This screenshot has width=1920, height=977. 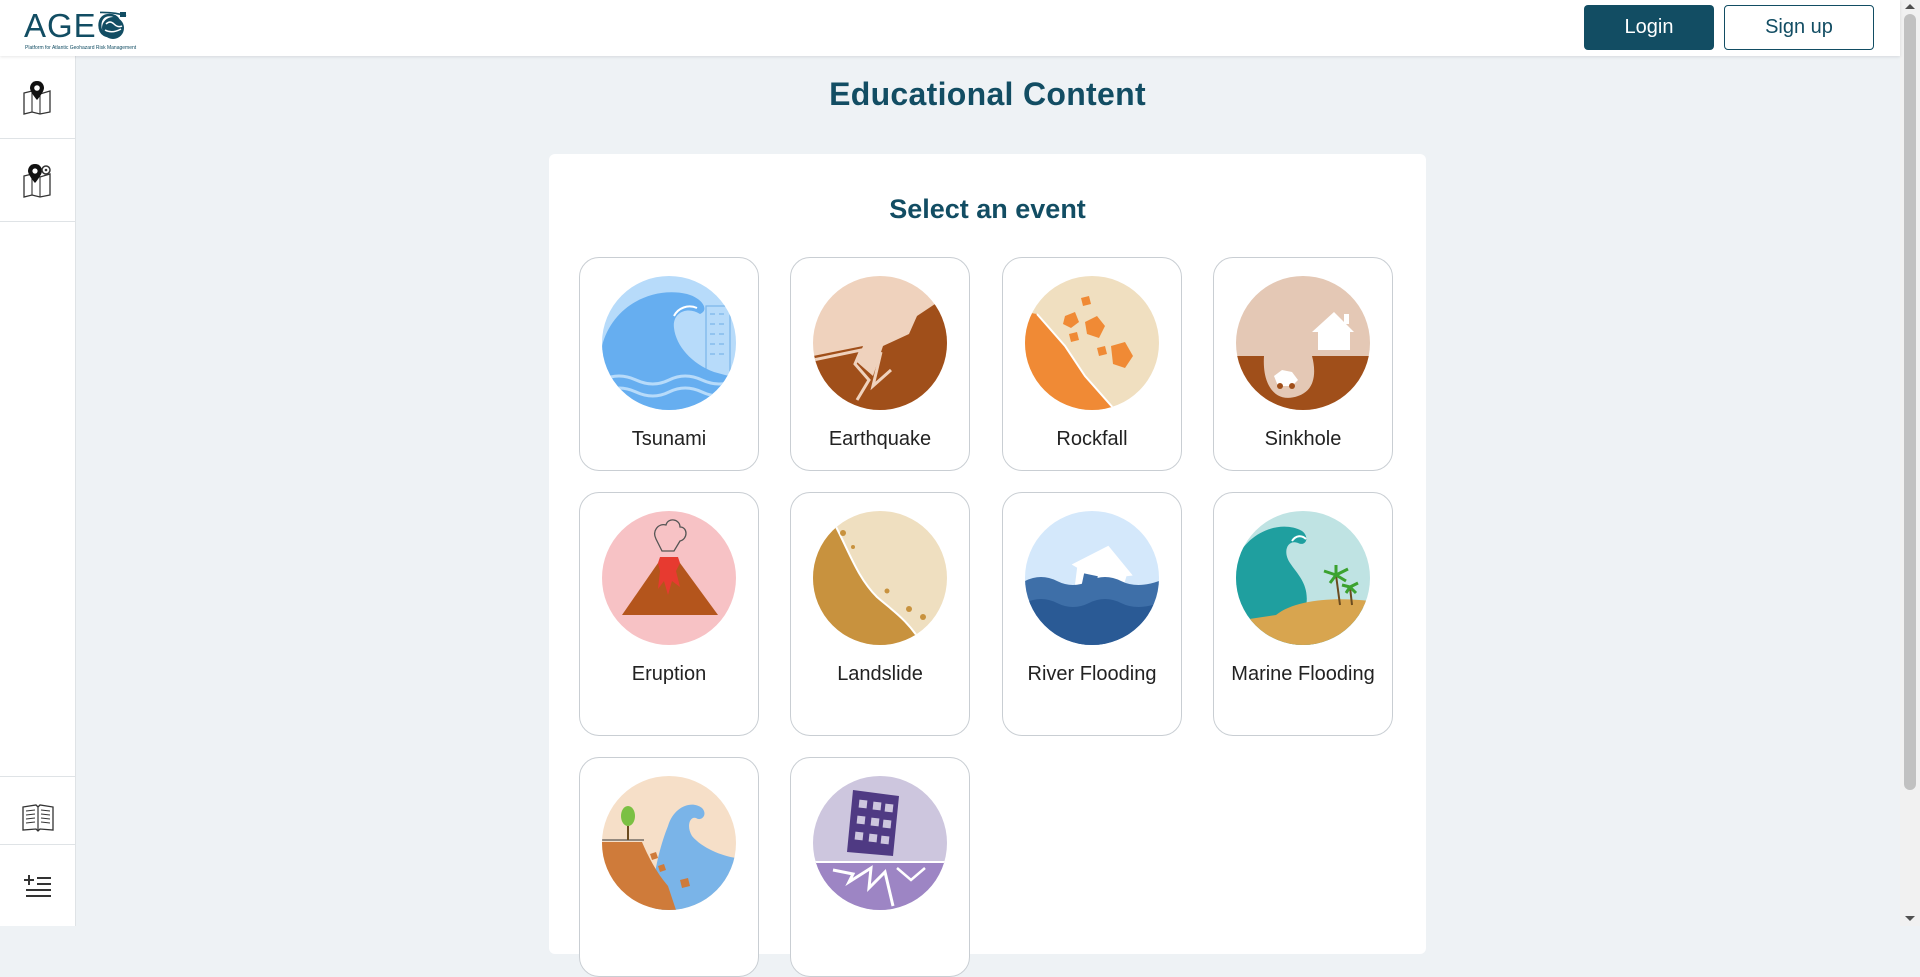 I want to click on event-label: Earthquake, so click(x=880, y=439).